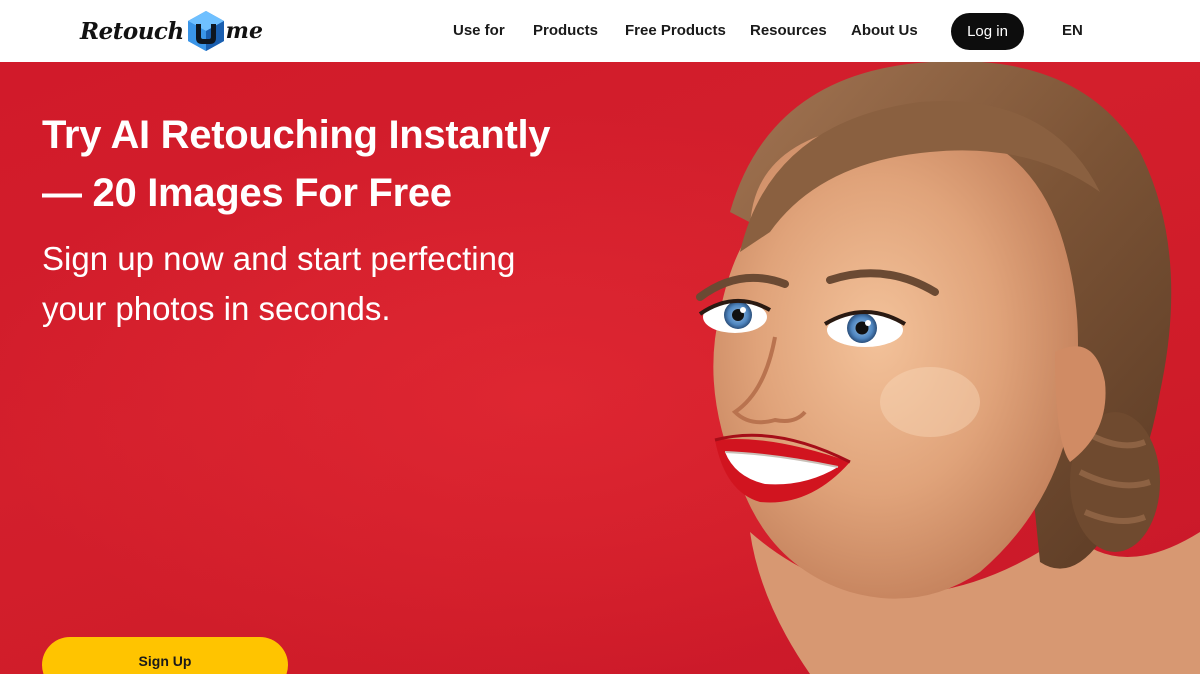 The image size is (1200, 674). Describe the element at coordinates (132, 31) in the screenshot. I see `logo-text-retouch: Retouch` at that location.